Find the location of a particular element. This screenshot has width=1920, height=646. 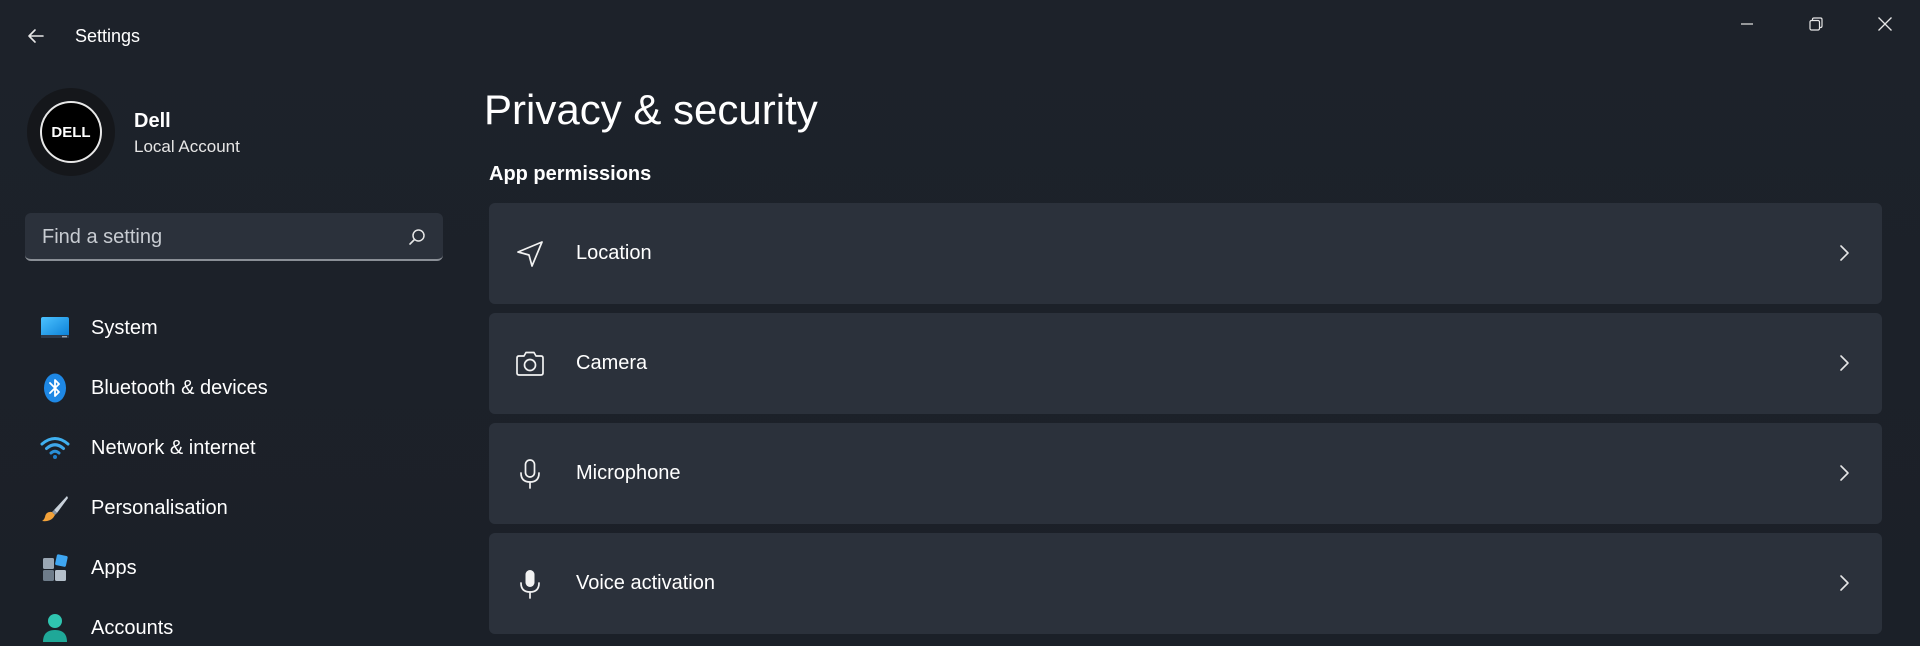

restore-button is located at coordinates (1816, 24).